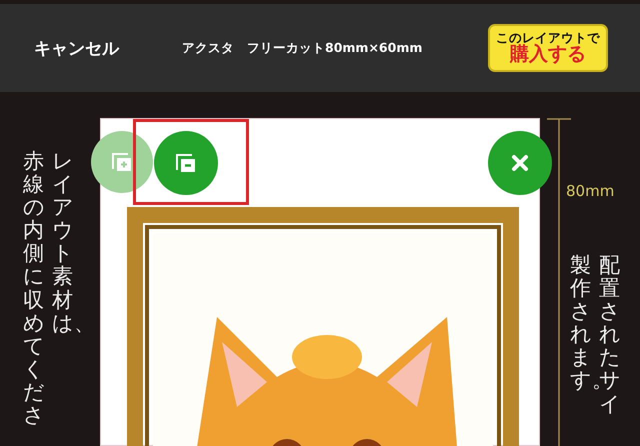 This screenshot has width=640, height=446. I want to click on product-title: アクスタ フリーカット80mm×60mm, so click(302, 48).